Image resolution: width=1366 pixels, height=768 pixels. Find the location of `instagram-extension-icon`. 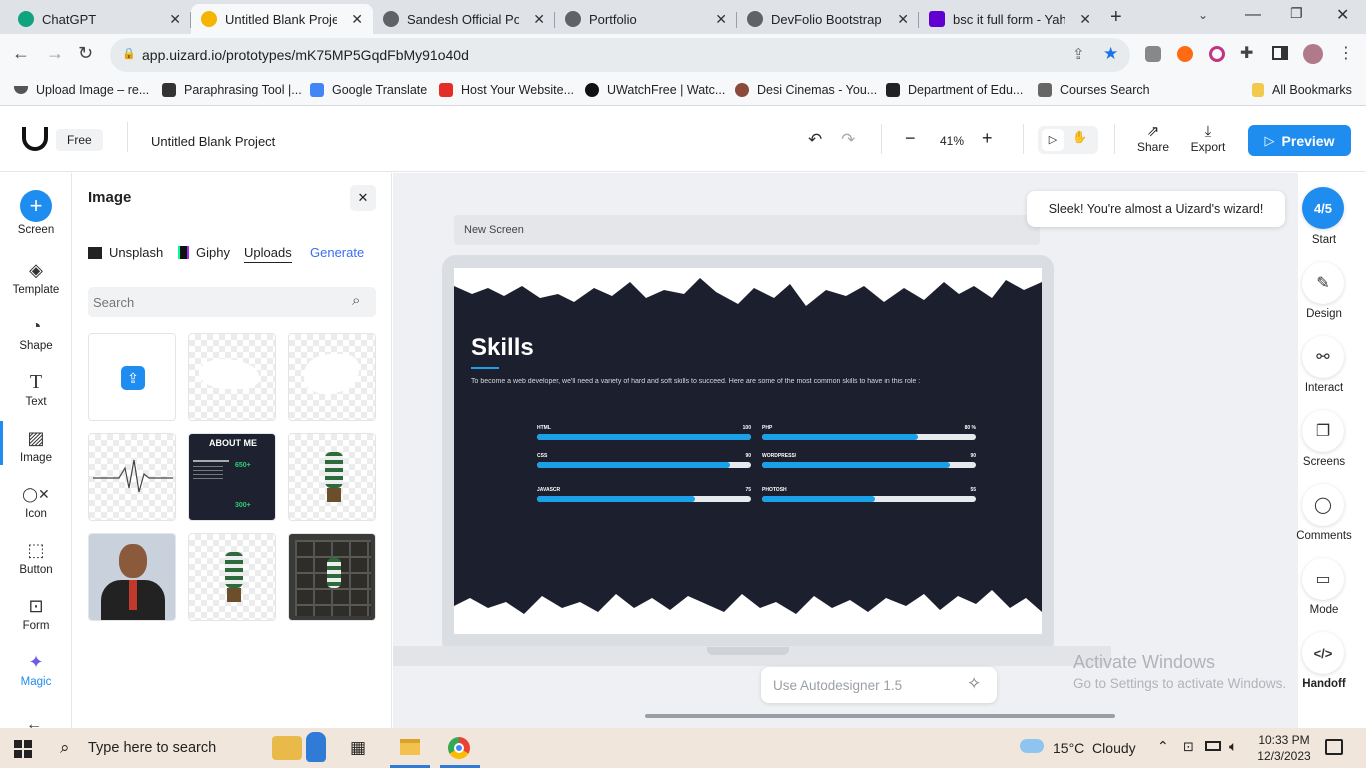

instagram-extension-icon is located at coordinates (1217, 54).